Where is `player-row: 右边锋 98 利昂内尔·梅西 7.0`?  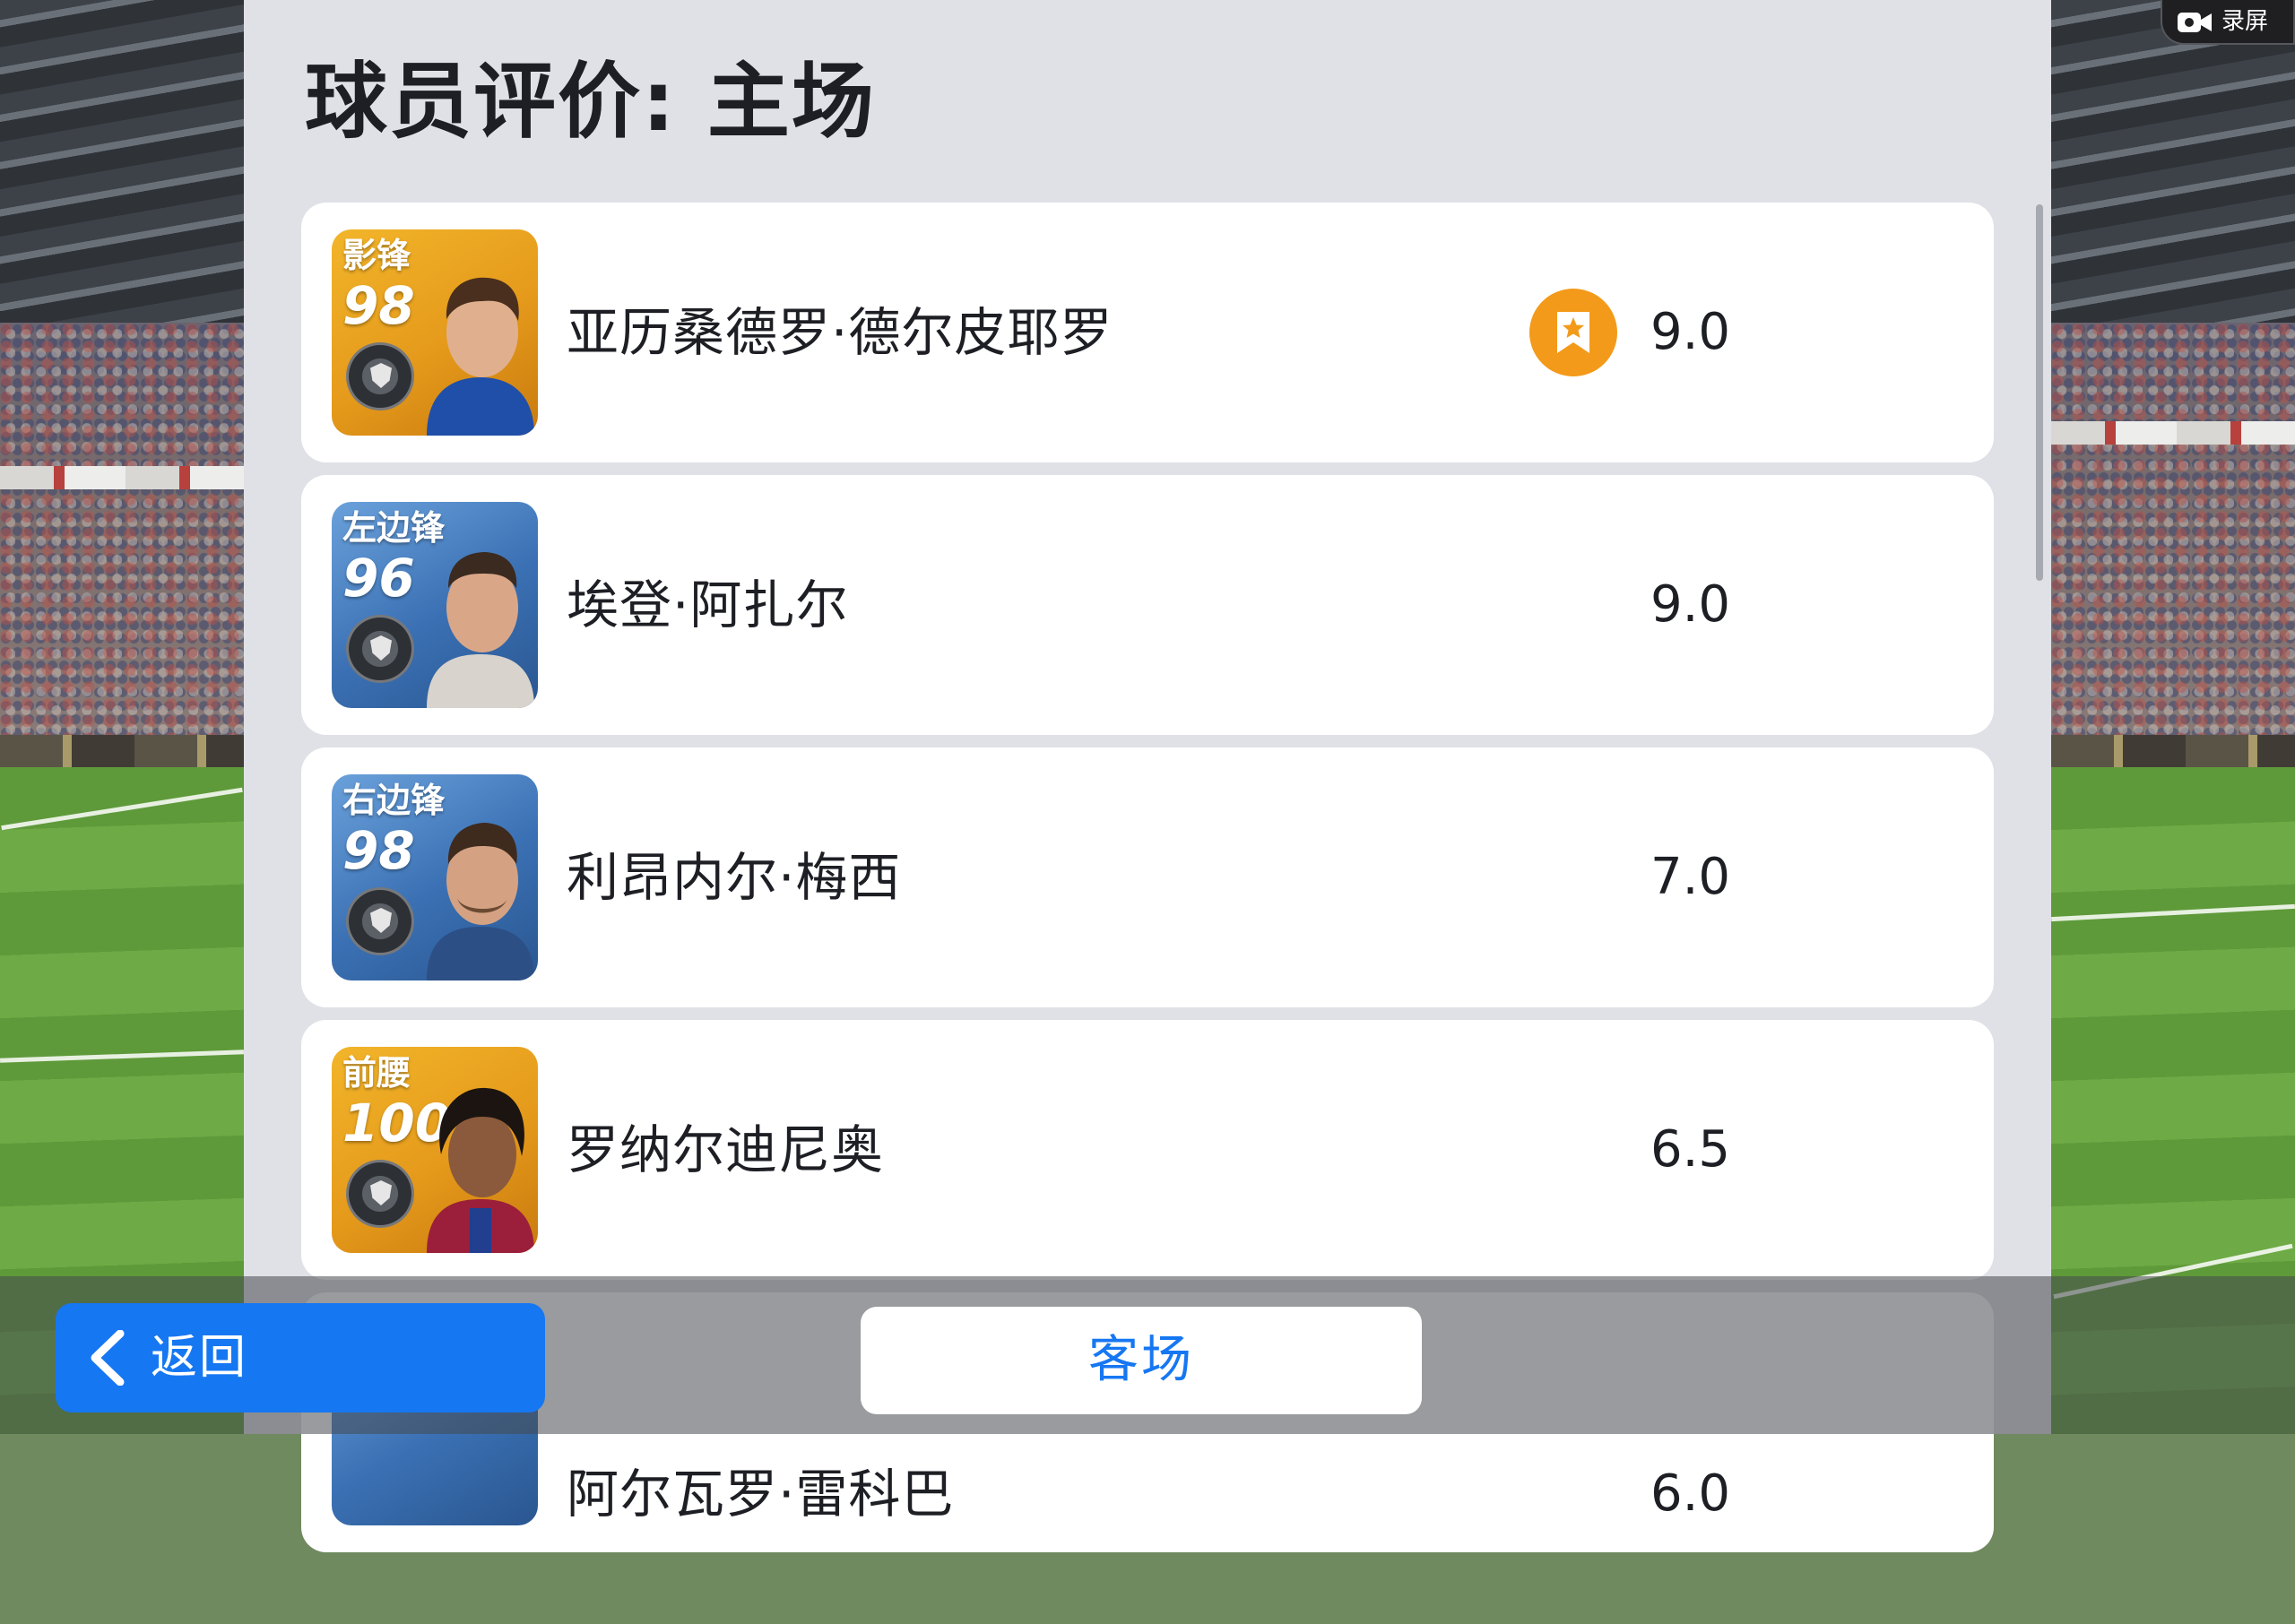
player-row: 右边锋 98 利昂内尔·梅西 7.0 is located at coordinates (1148, 877).